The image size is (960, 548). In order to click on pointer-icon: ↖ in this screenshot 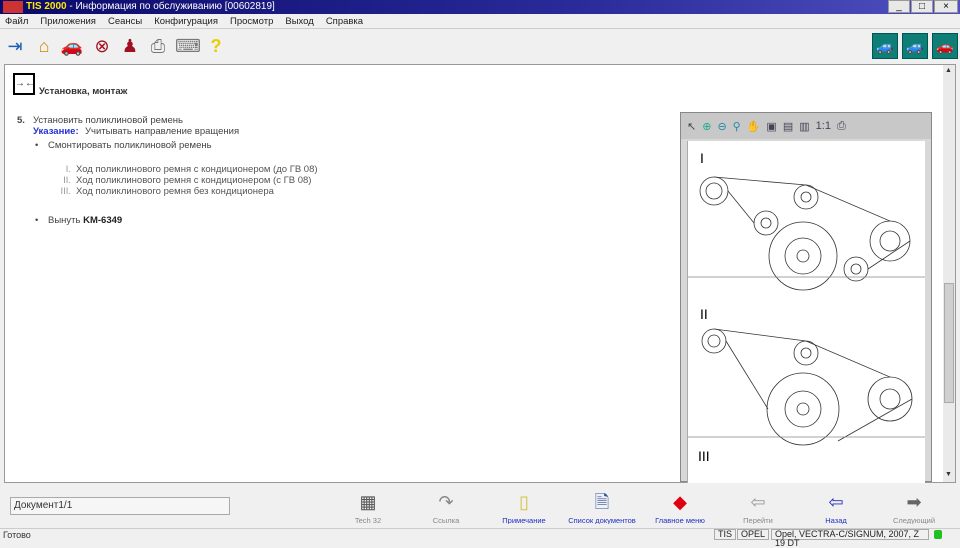, I will do `click(691, 126)`.